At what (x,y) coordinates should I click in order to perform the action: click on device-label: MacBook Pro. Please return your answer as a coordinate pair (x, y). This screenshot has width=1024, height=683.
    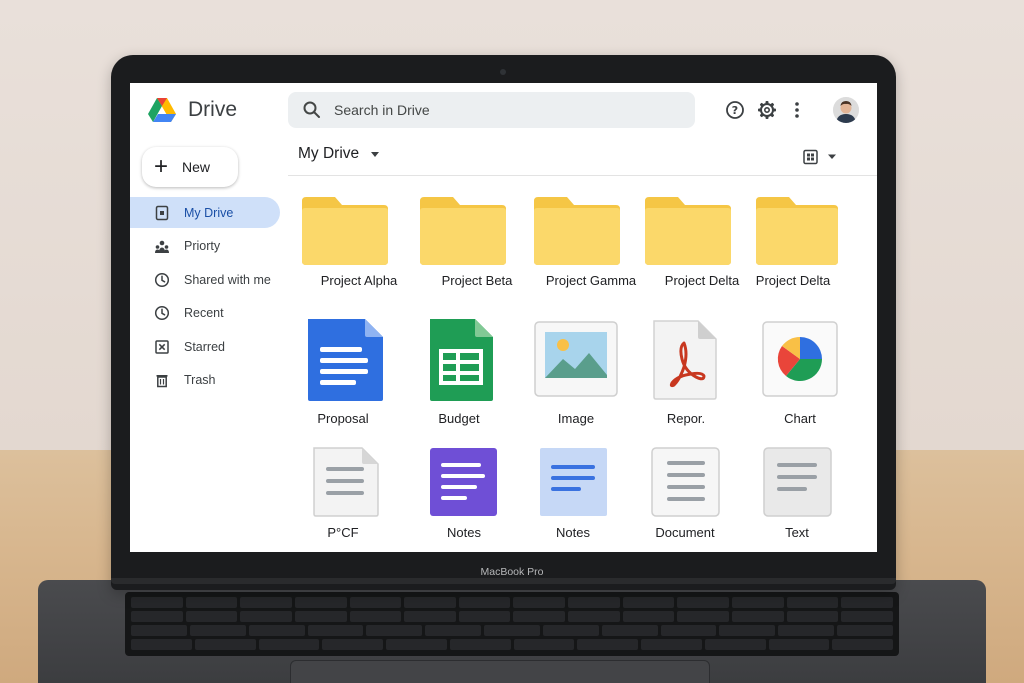
    Looking at the image, I should click on (512, 572).